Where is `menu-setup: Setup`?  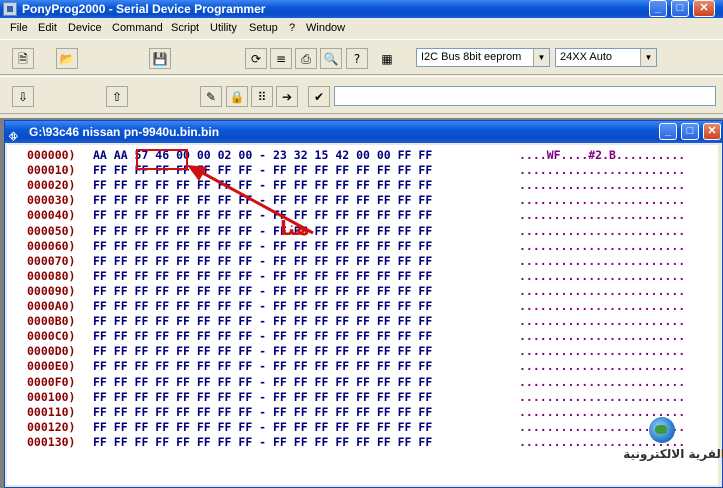
menu-setup: Setup is located at coordinates (263, 28).